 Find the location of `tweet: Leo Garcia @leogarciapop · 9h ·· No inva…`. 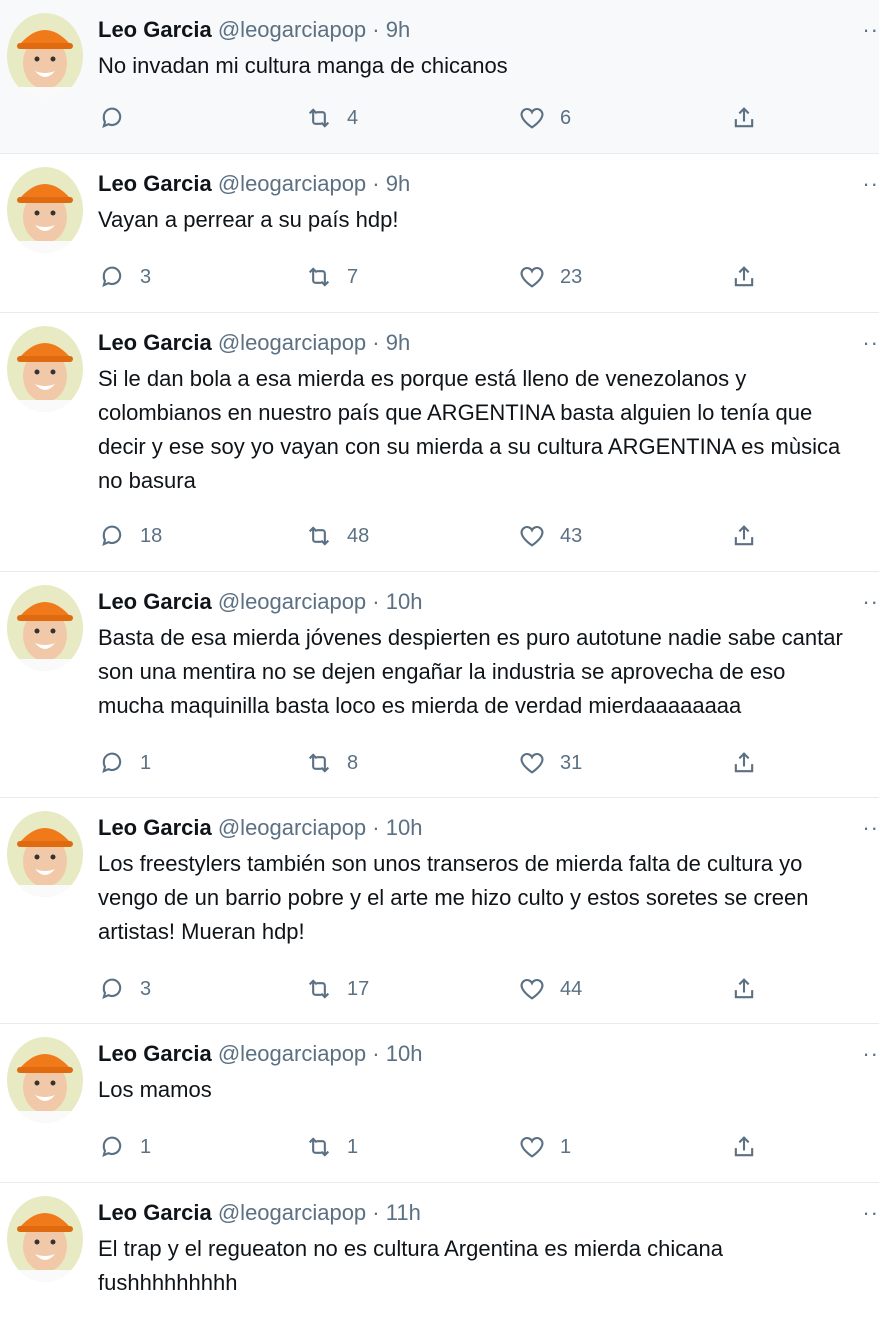

tweet: Leo Garcia @leogarciapop · 9h ·· No inva… is located at coordinates (439, 77).